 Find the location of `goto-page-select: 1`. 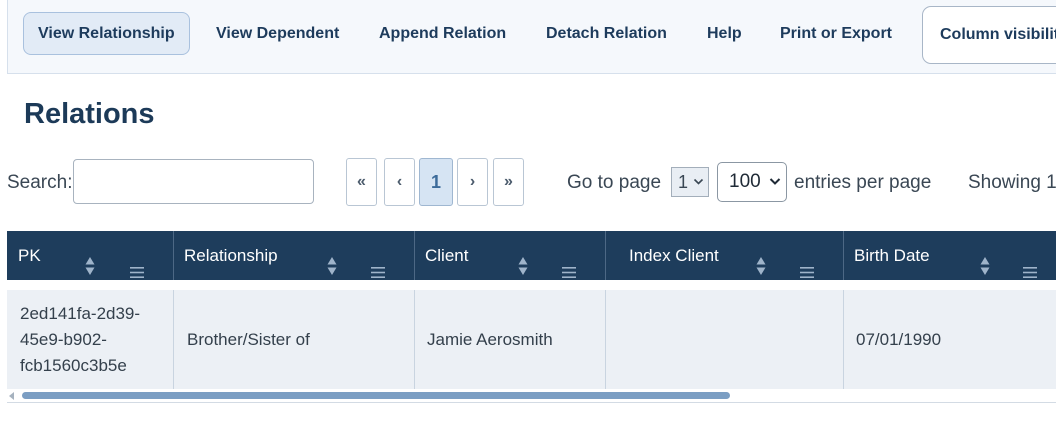

goto-page-select: 1 is located at coordinates (690, 182).